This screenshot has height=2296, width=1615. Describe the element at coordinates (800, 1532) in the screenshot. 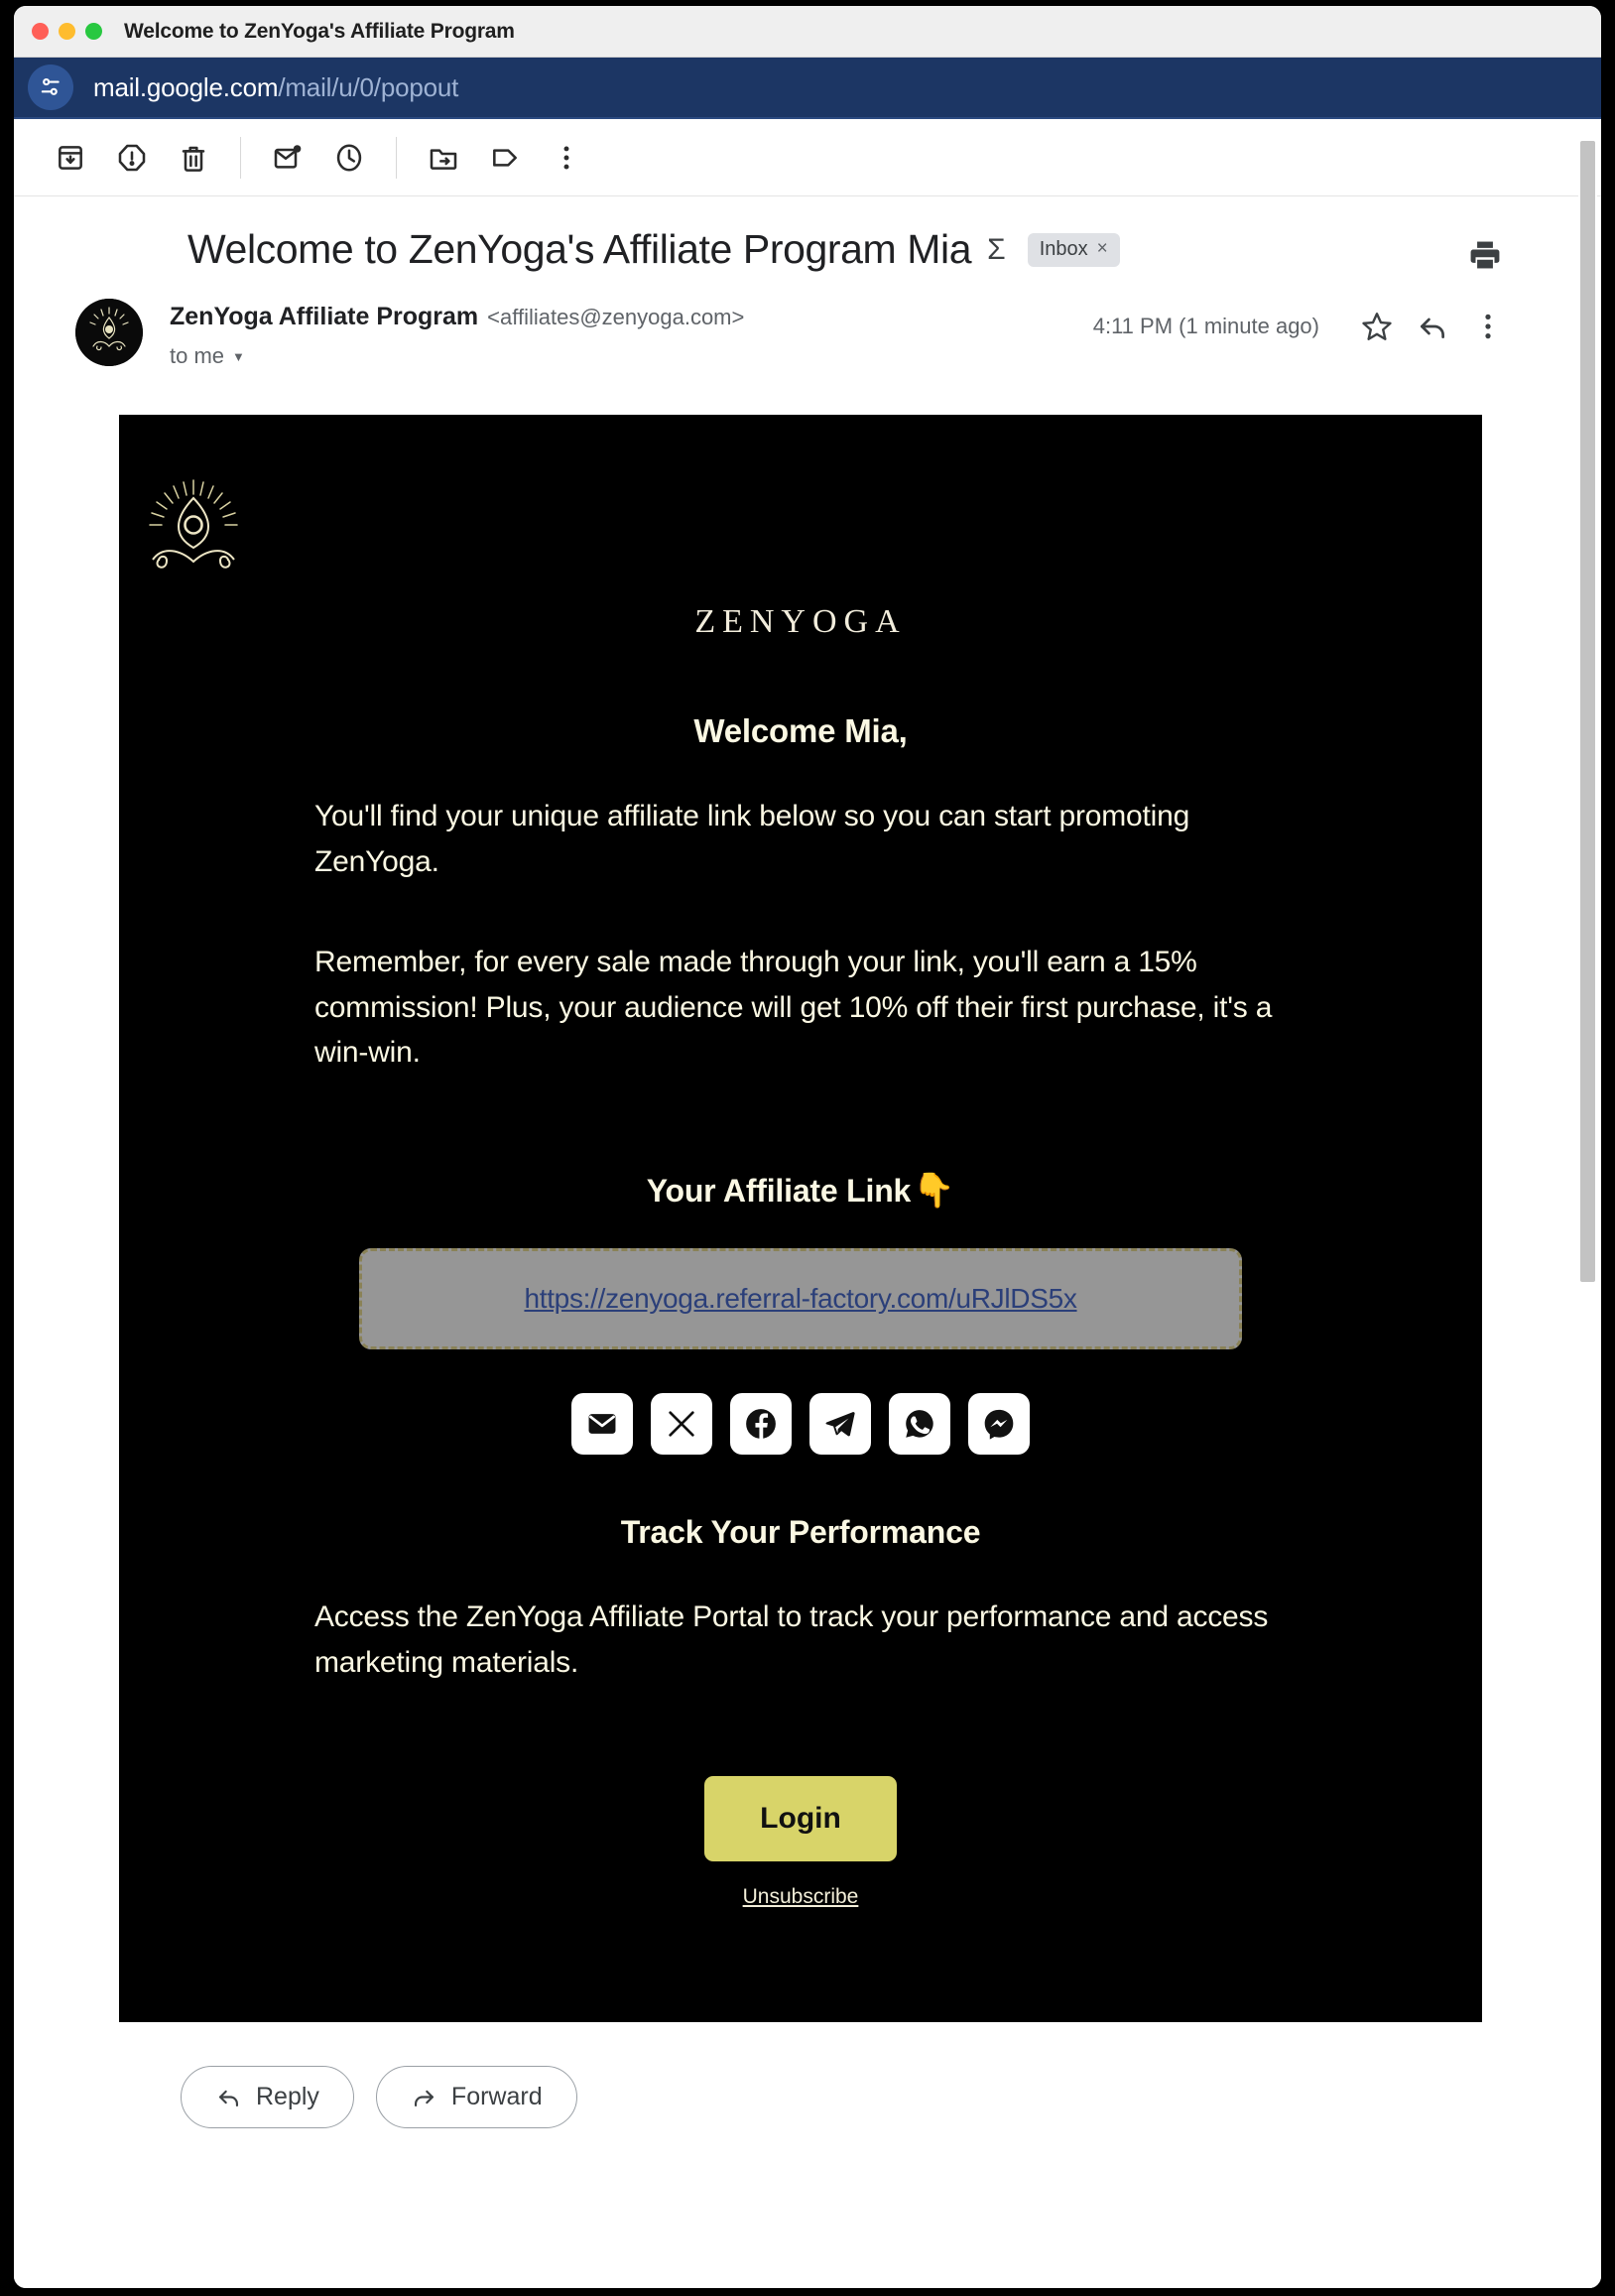

I see `track-performance-heading: Track Your Performance` at that location.